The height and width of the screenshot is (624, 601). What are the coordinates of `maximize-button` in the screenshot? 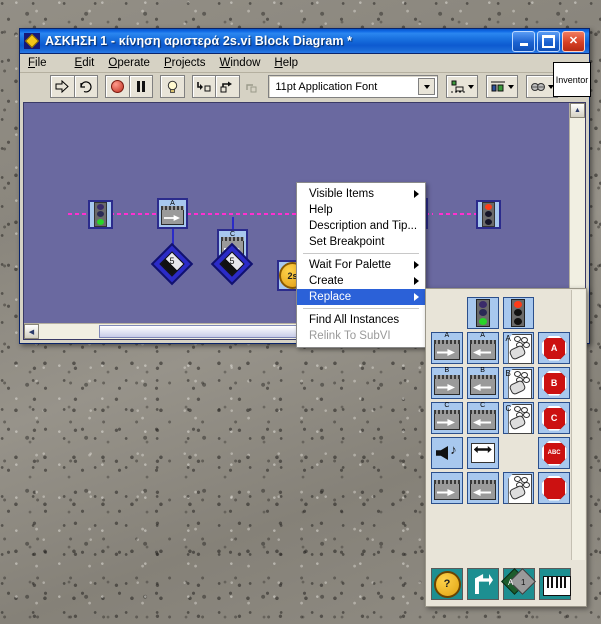 It's located at (548, 41).